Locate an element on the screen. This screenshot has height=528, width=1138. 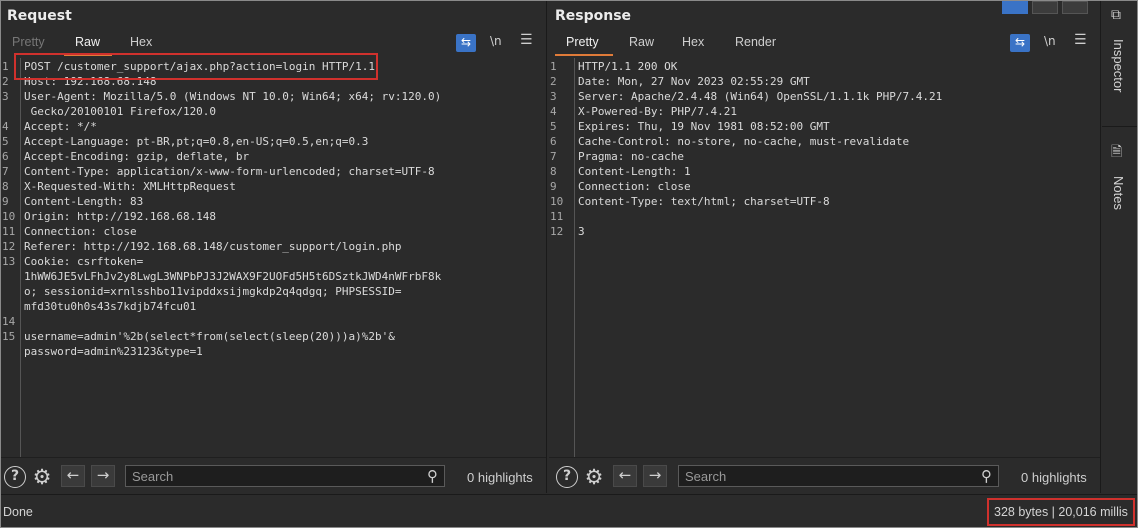
code-line: 3 is located at coordinates (581, 231).